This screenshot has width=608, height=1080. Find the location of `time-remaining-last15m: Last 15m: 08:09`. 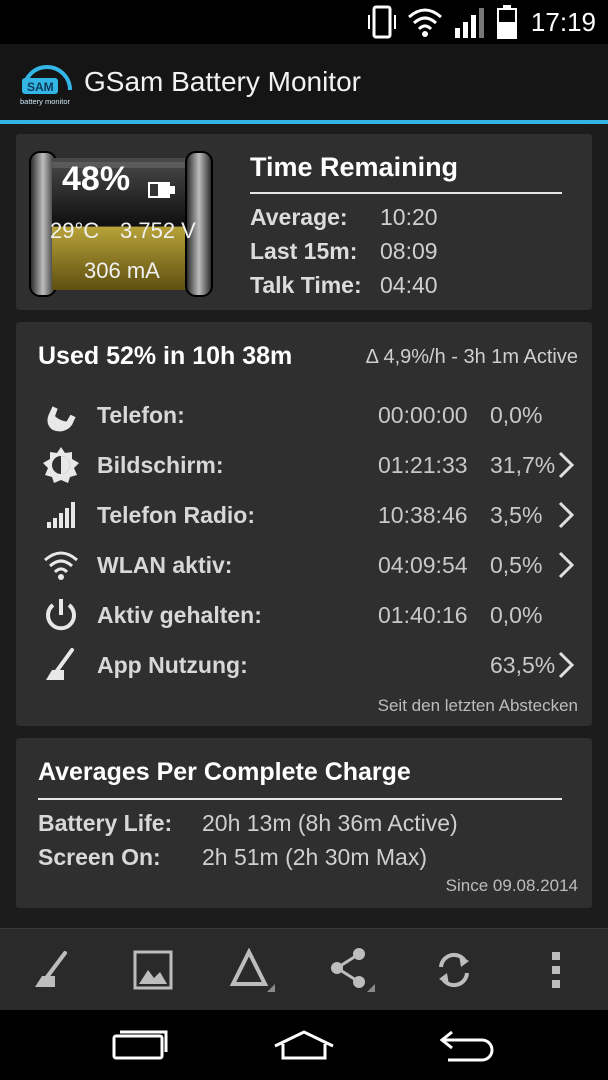

time-remaining-last15m: Last 15m: 08:09 is located at coordinates (344, 251).